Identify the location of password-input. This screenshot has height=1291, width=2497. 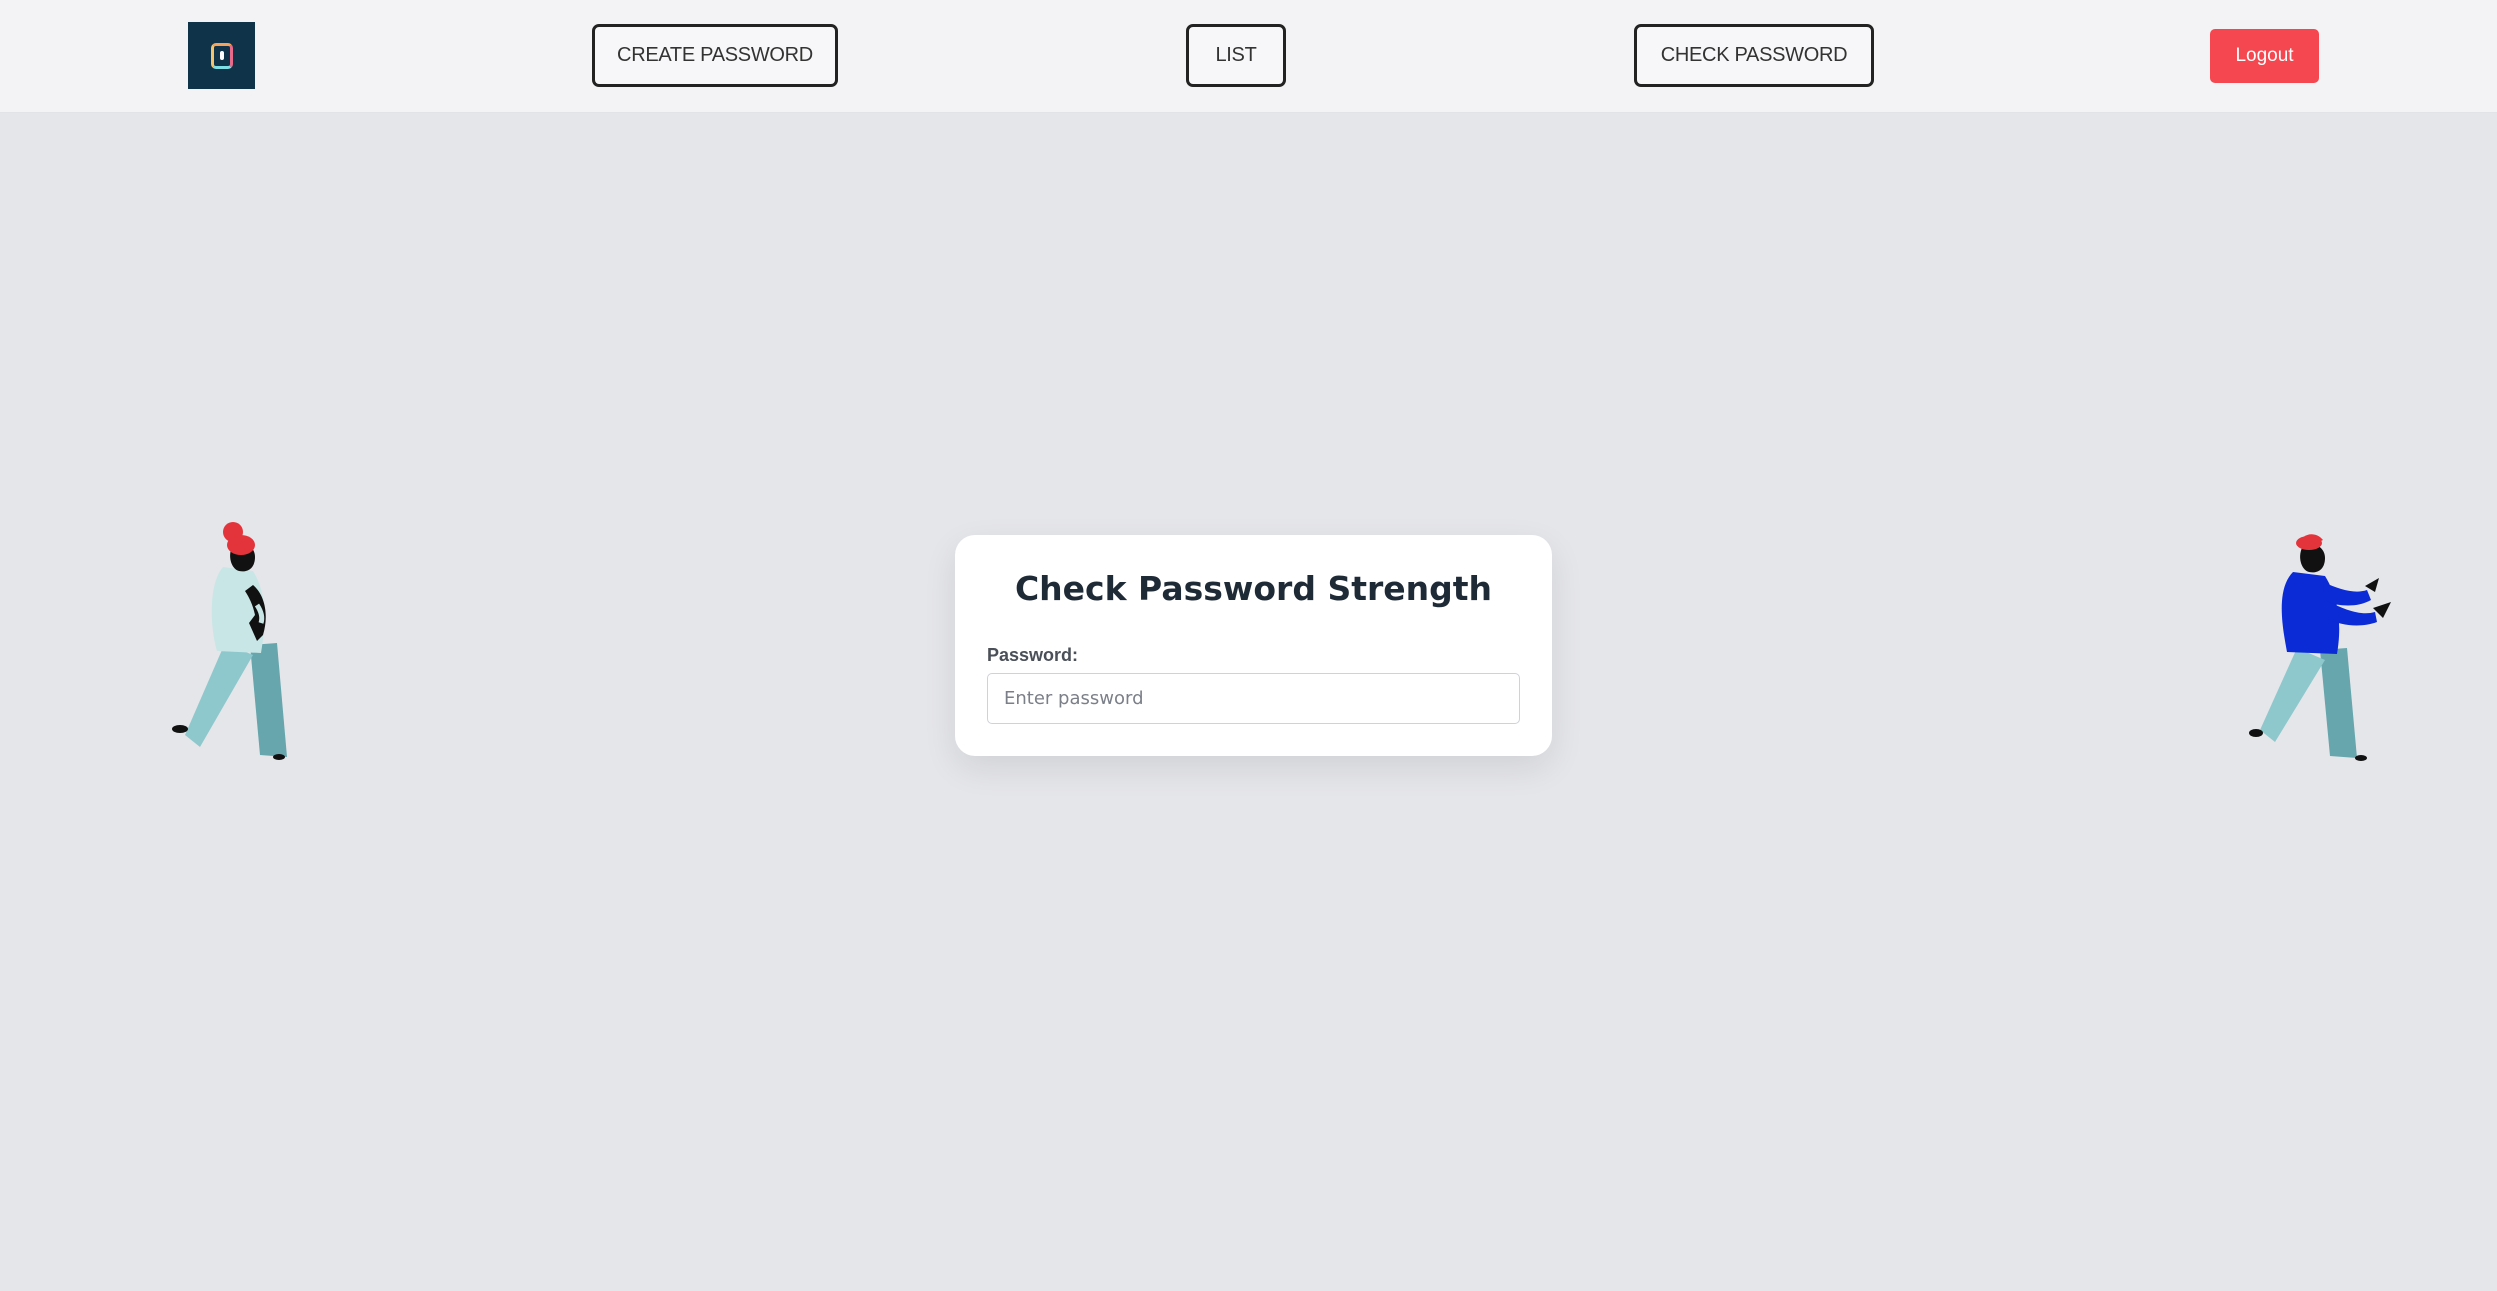
(1253, 698).